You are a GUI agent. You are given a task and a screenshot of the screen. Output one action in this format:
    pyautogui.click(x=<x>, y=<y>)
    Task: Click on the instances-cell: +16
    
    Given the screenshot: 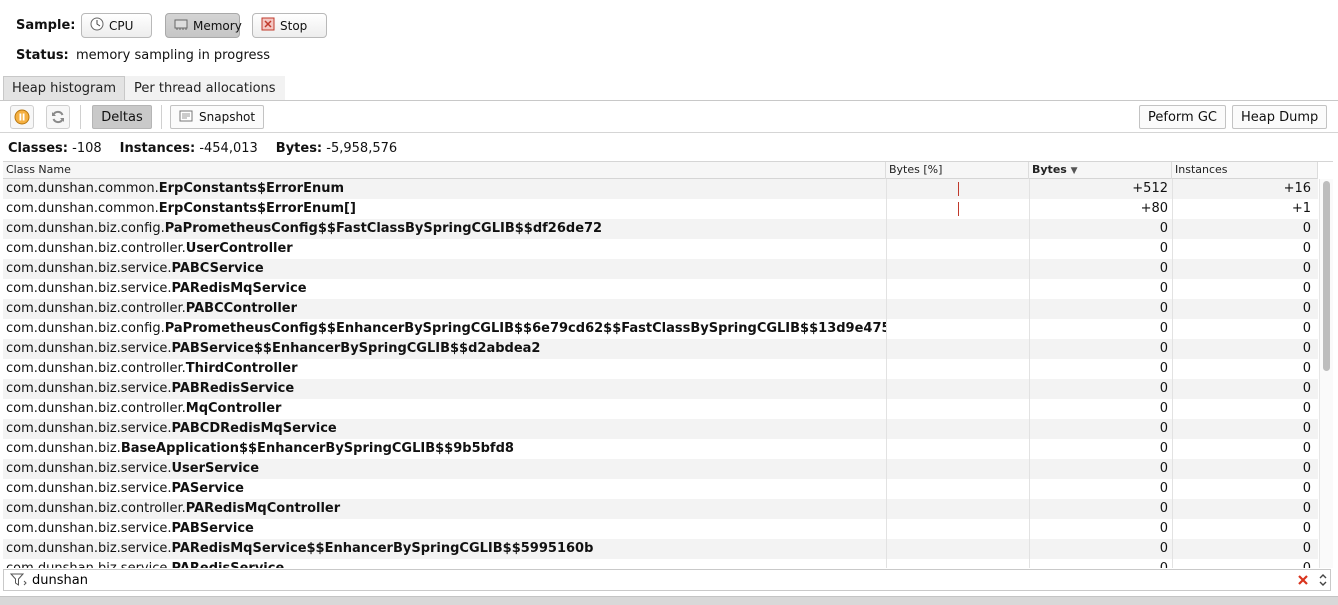 What is the action you would take?
    pyautogui.click(x=1244, y=189)
    